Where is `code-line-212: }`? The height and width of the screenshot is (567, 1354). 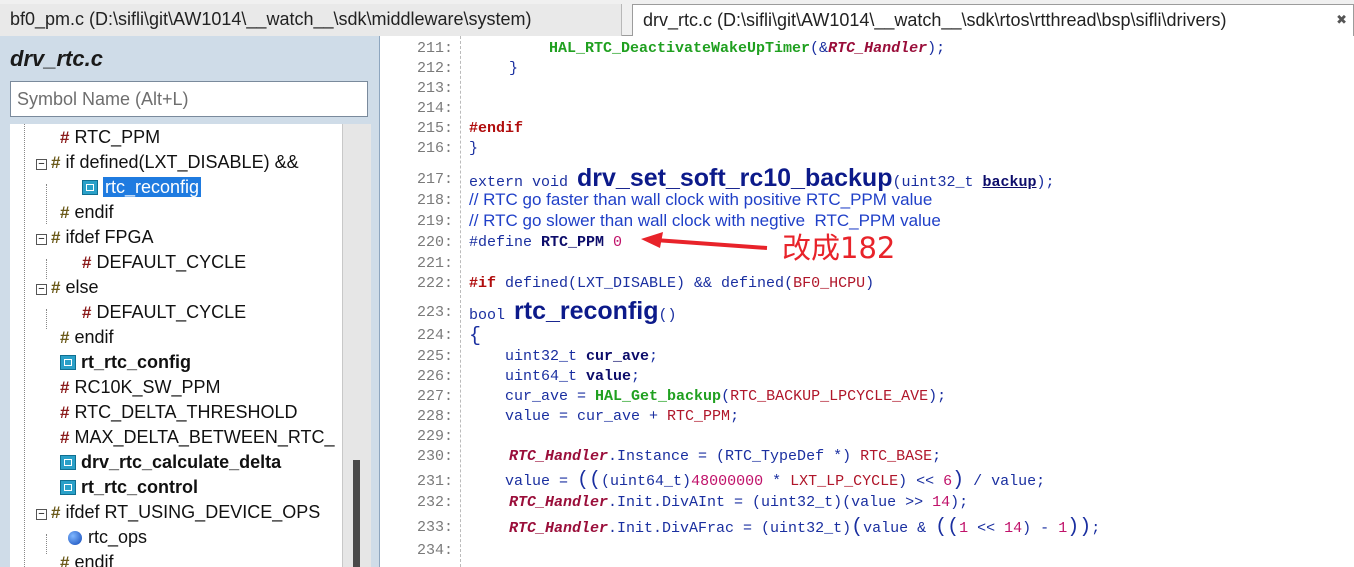 code-line-212: } is located at coordinates (514, 68).